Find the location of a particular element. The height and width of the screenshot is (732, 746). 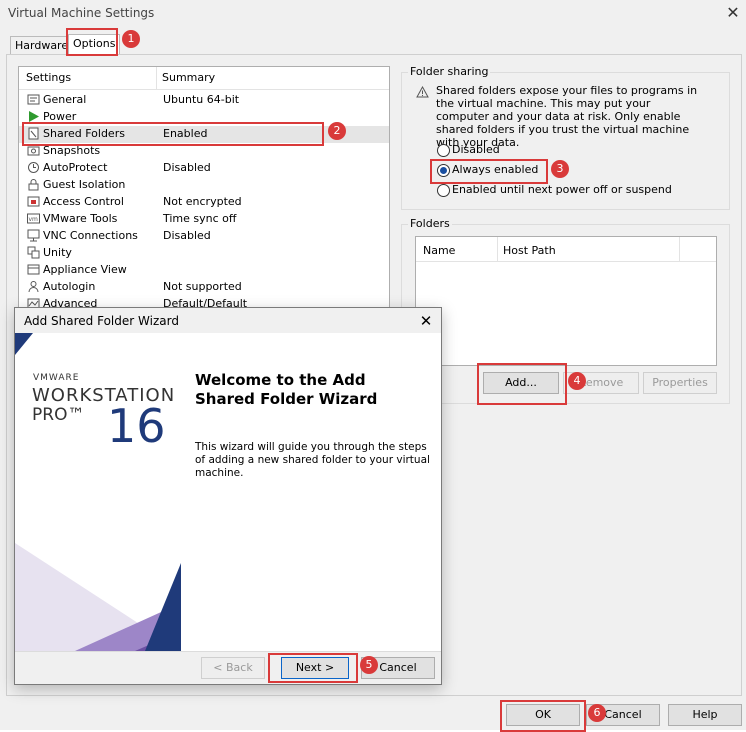

warning-icon is located at coordinates (422, 92).